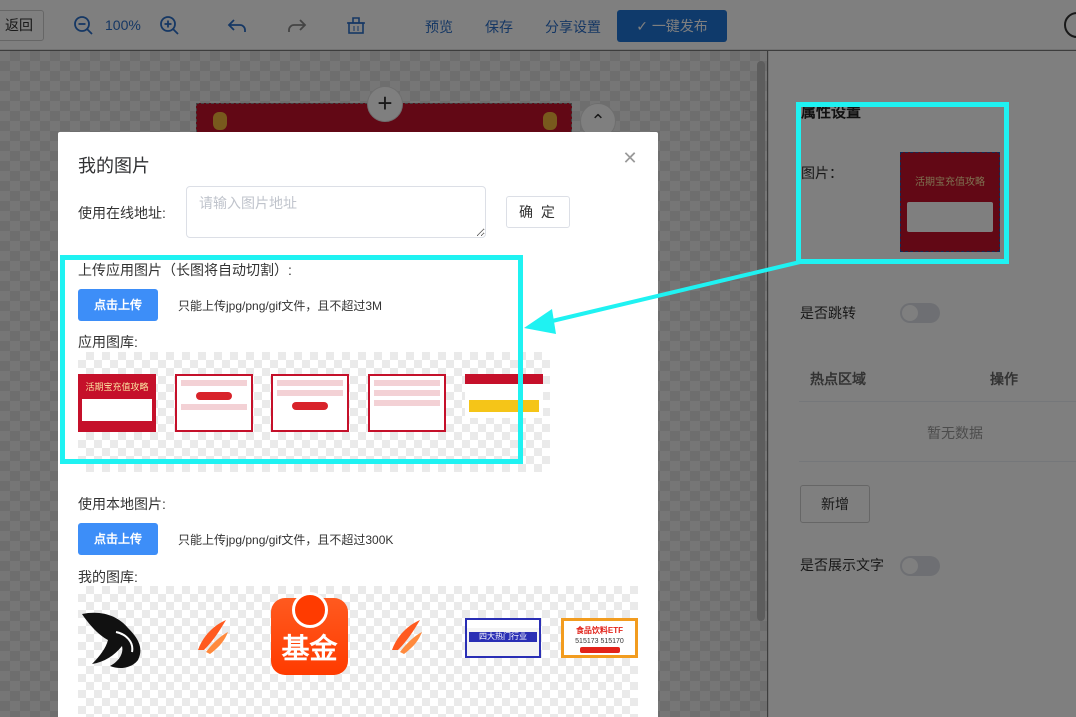 Image resolution: width=1076 pixels, height=717 pixels. I want to click on banner-text: 四大热门行业, so click(503, 637).